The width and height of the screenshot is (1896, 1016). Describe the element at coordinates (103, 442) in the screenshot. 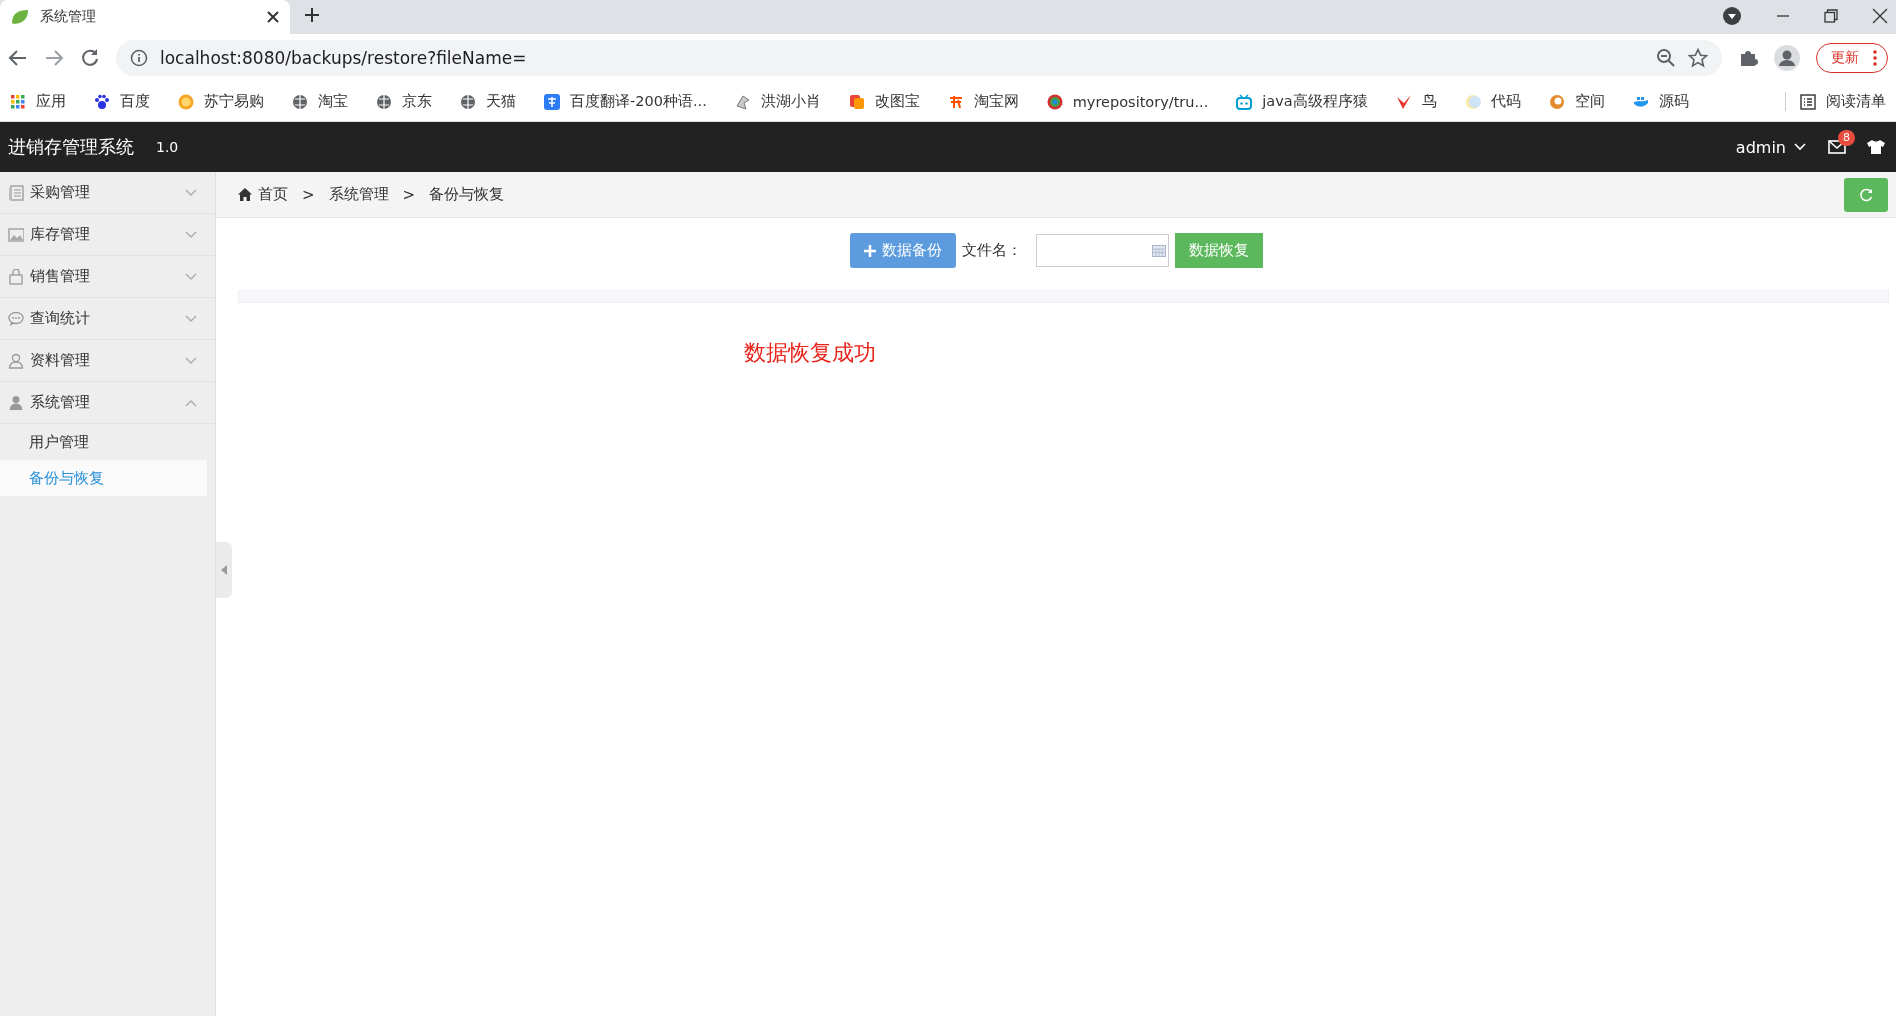

I see `submenu-item: 用户管理` at that location.